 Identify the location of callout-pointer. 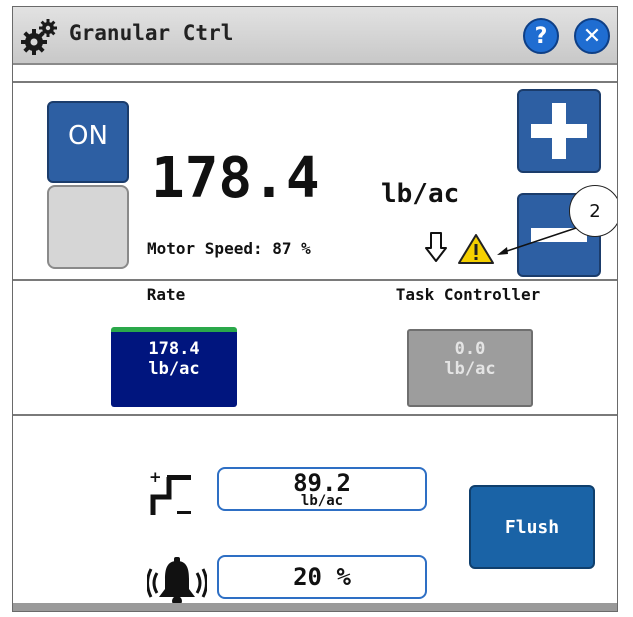
(538, 240).